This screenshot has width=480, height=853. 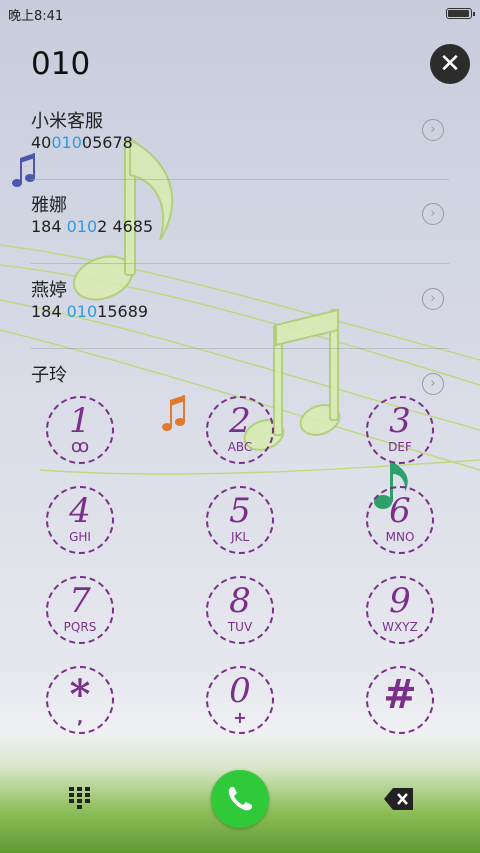 I want to click on key-digit: #, so click(x=400, y=694).